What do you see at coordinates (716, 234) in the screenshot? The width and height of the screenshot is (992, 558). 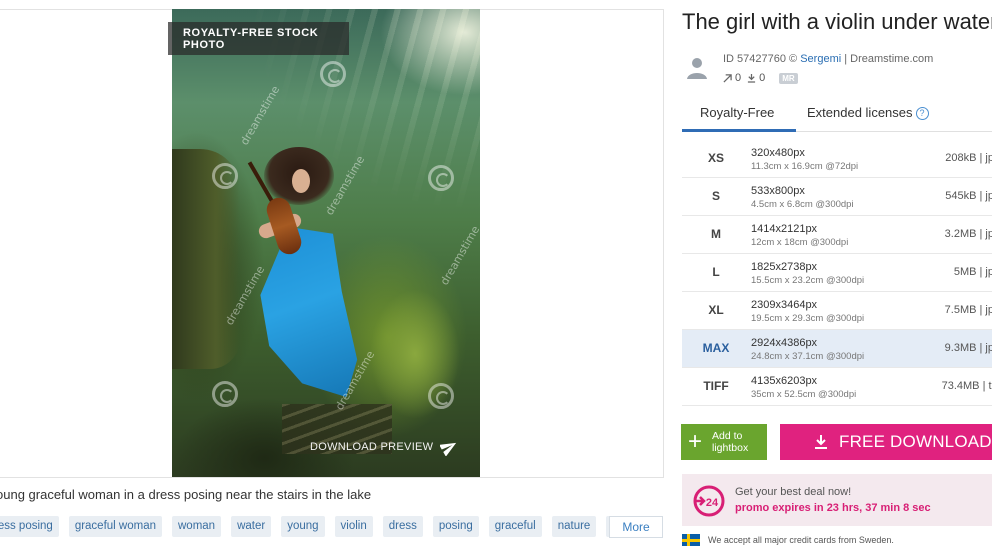 I see `size-code: M` at bounding box center [716, 234].